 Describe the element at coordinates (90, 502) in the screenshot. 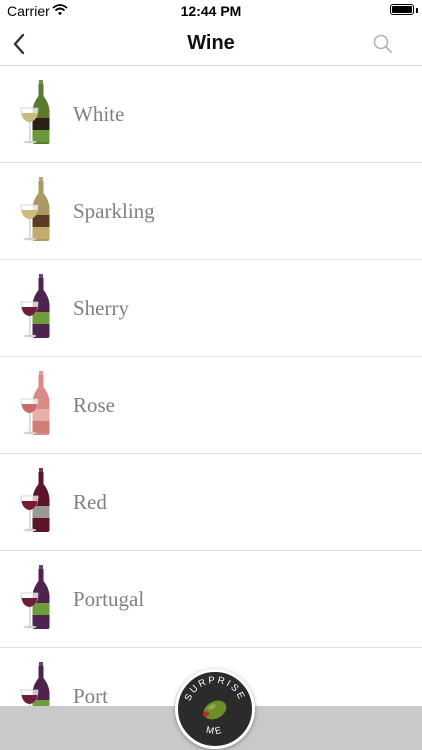

I see `category-label: Red` at that location.